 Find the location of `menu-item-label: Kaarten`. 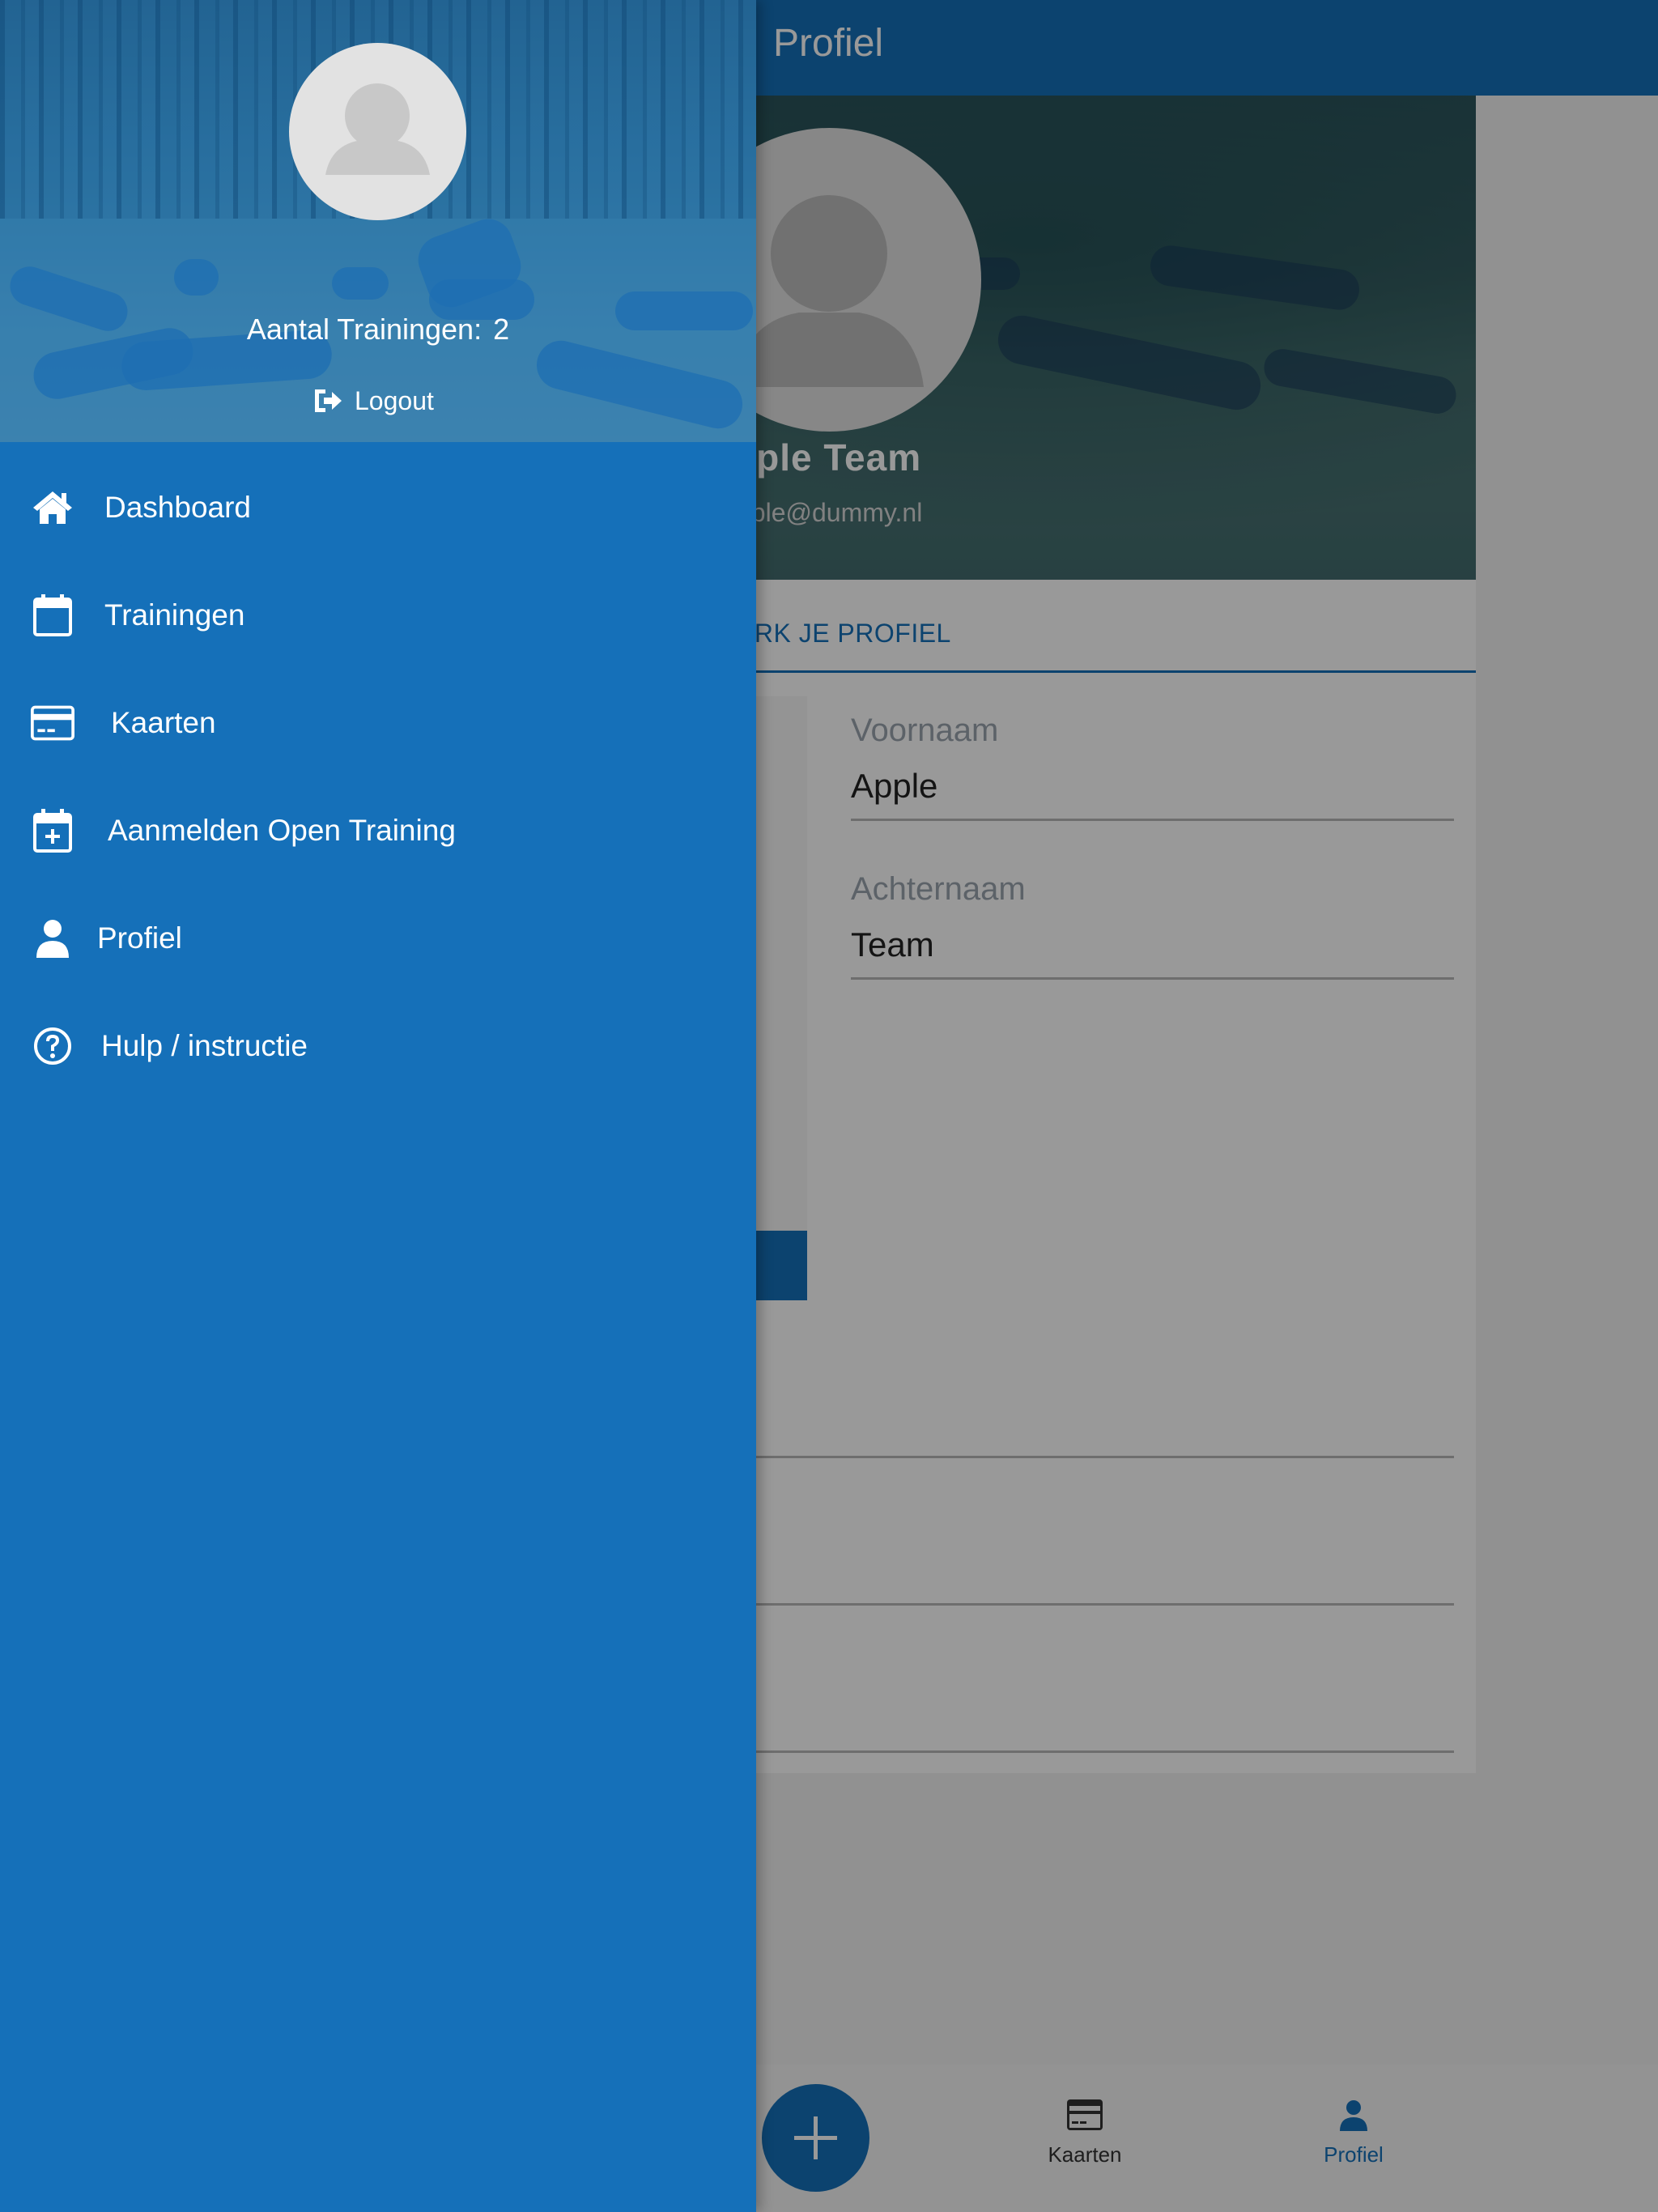

menu-item-label: Kaarten is located at coordinates (163, 723).